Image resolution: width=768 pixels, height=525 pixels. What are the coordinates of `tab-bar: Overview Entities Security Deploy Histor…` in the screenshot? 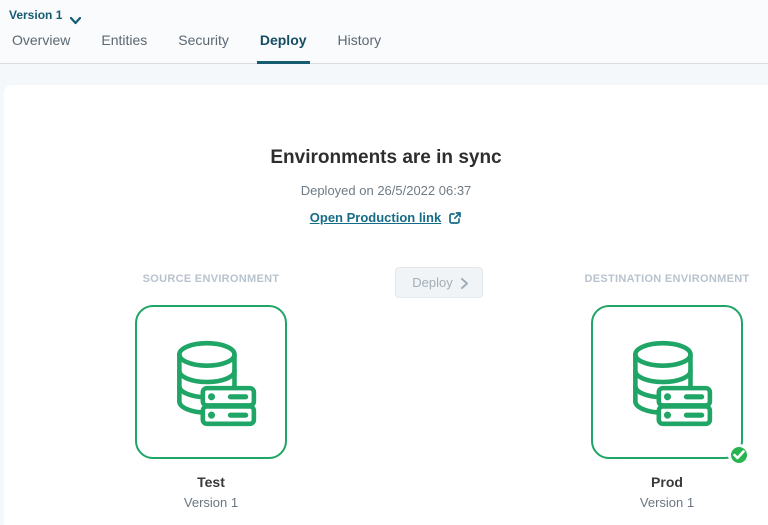 It's located at (384, 45).